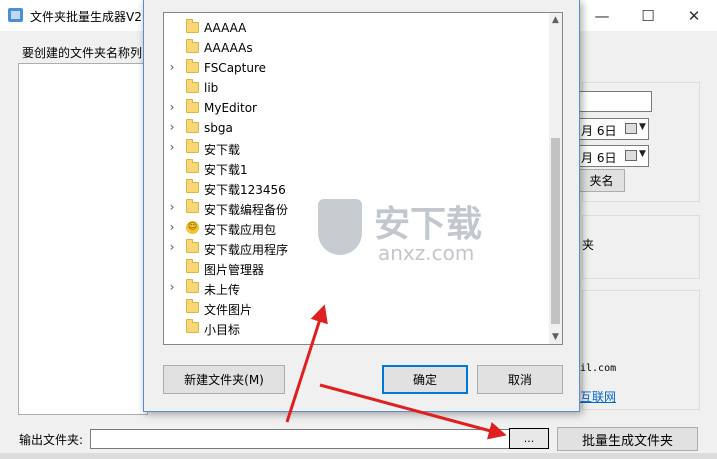 The image size is (717, 459). I want to click on vertical-scrollbar: ▲ ▼, so click(555, 178).